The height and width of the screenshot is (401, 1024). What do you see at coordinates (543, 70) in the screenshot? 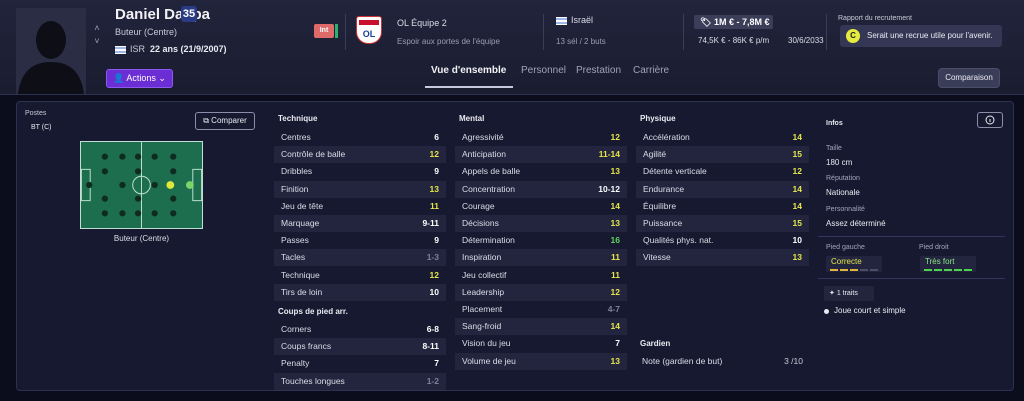
I see `tab-personnel: Personnel` at bounding box center [543, 70].